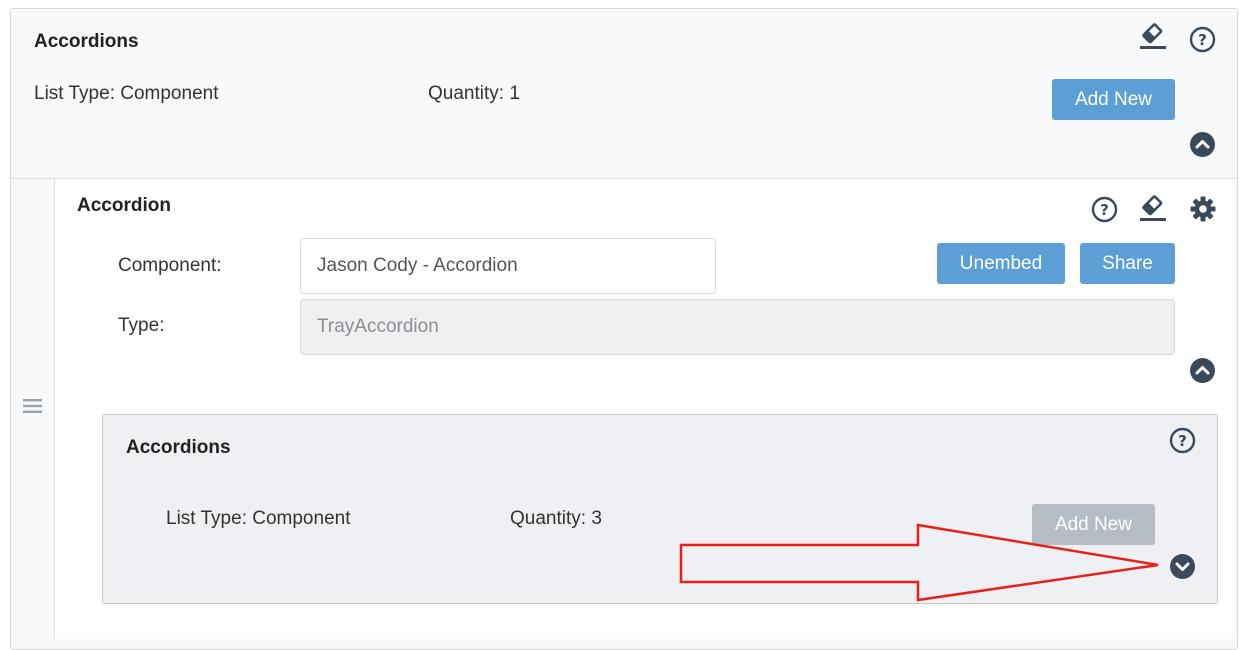 The width and height of the screenshot is (1243, 650). I want to click on expand-chevron-down-icon, so click(1182, 566).